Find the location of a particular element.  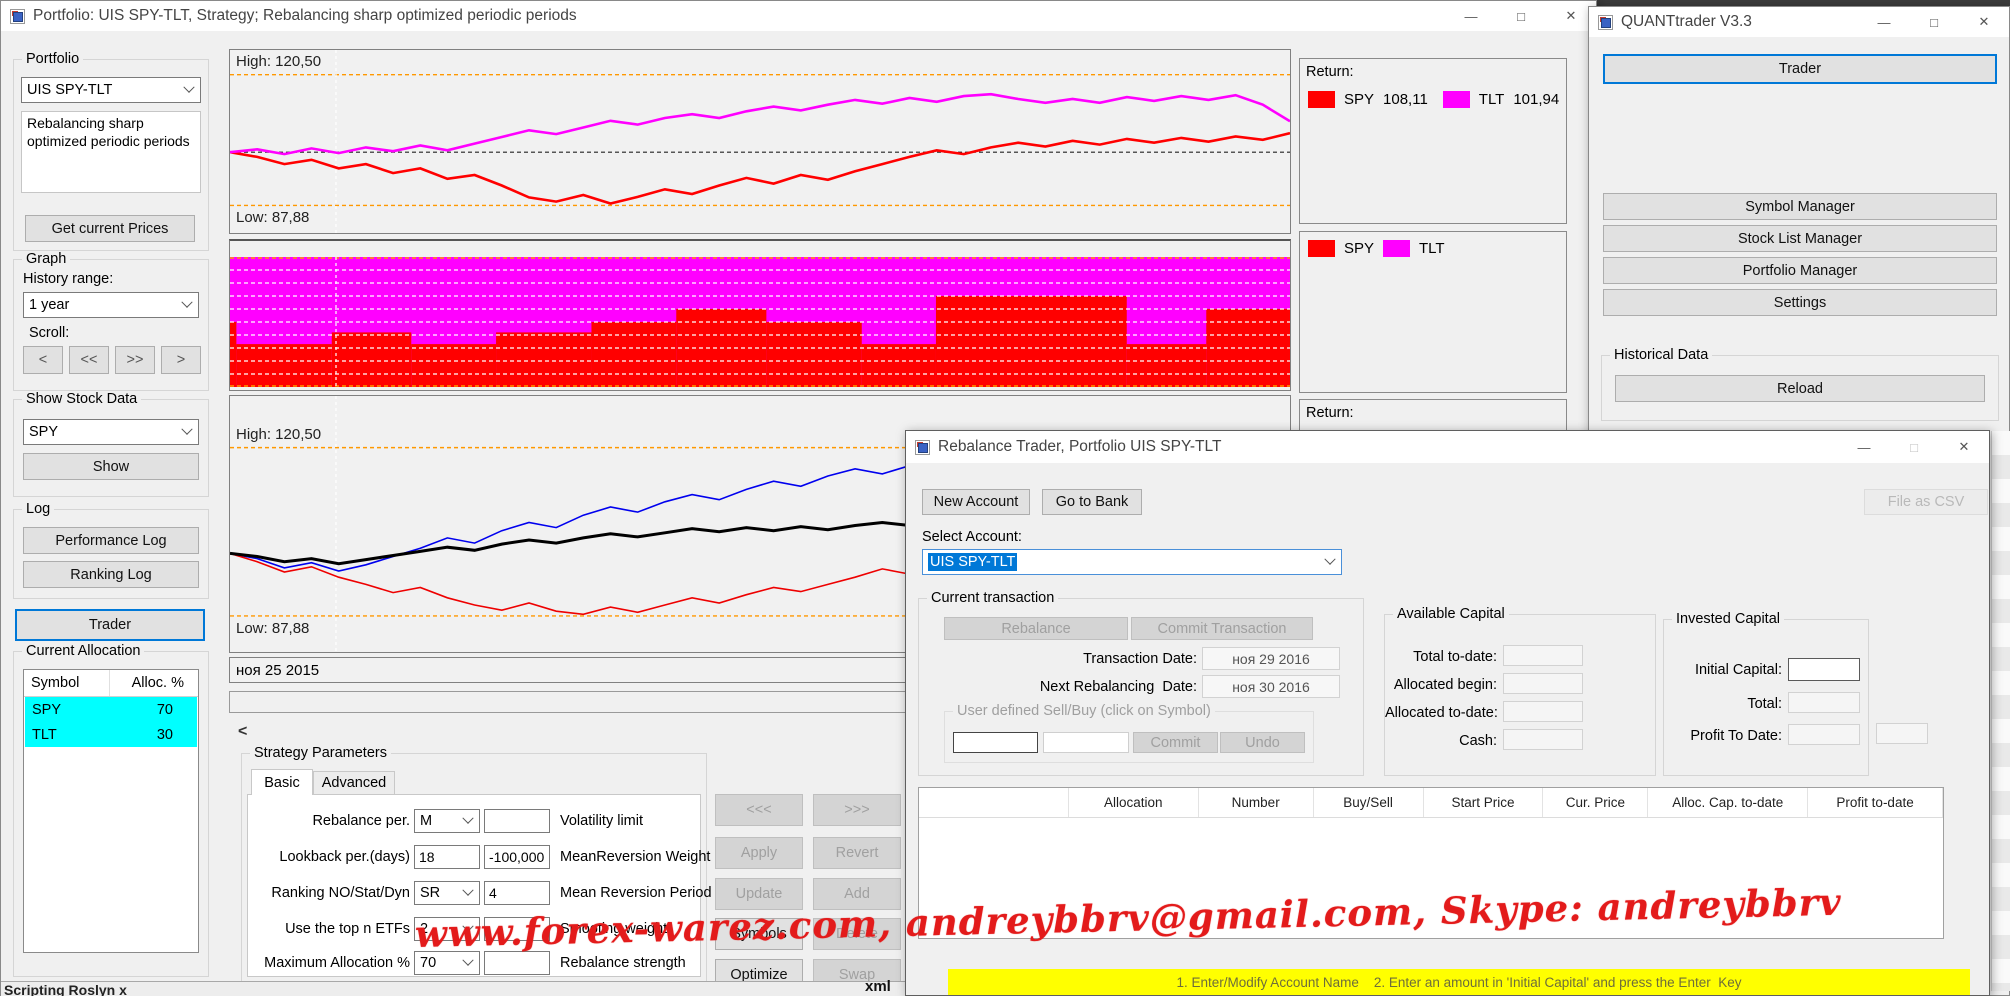

trade-col-Number: Number is located at coordinates (1256, 802).